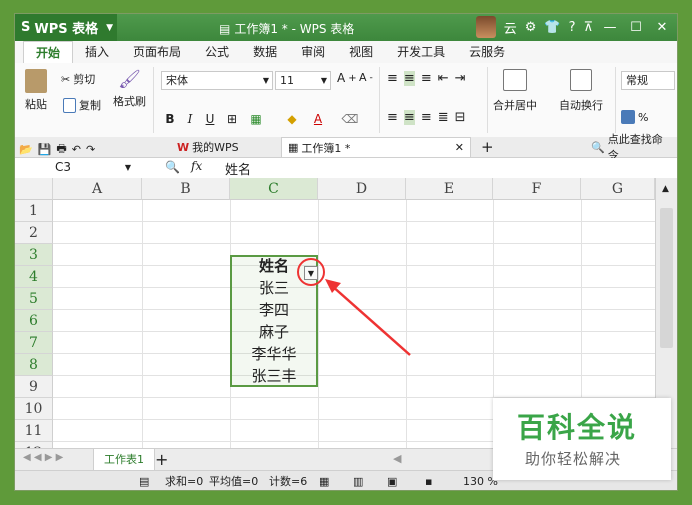 This screenshot has width=692, height=505. What do you see at coordinates (97, 189) in the screenshot?
I see `column-header-a: A` at bounding box center [97, 189].